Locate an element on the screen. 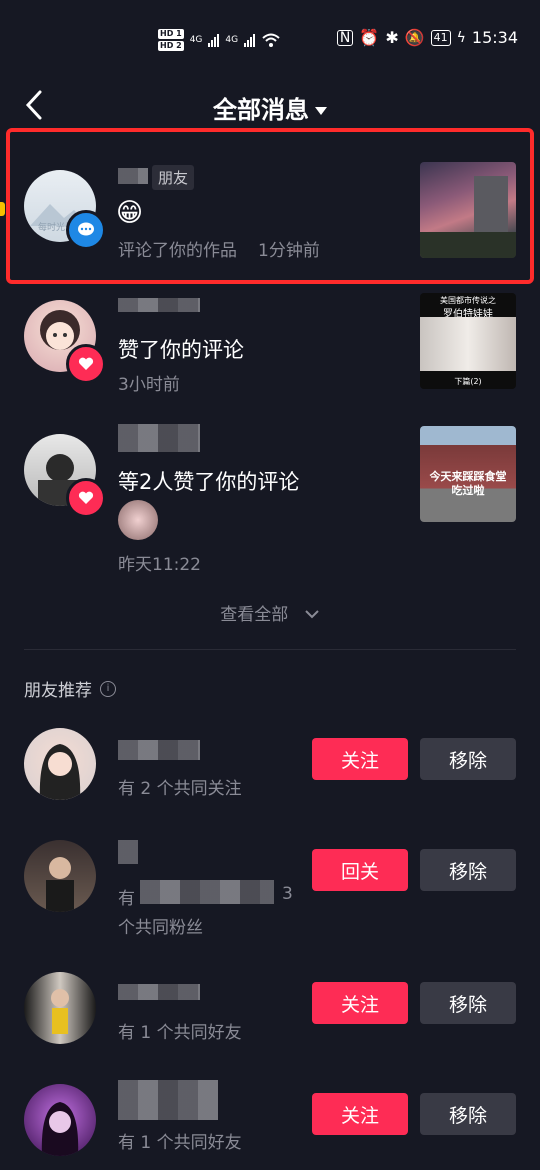 The image size is (540, 1170). mutual-info: 有 is located at coordinates (126, 899).